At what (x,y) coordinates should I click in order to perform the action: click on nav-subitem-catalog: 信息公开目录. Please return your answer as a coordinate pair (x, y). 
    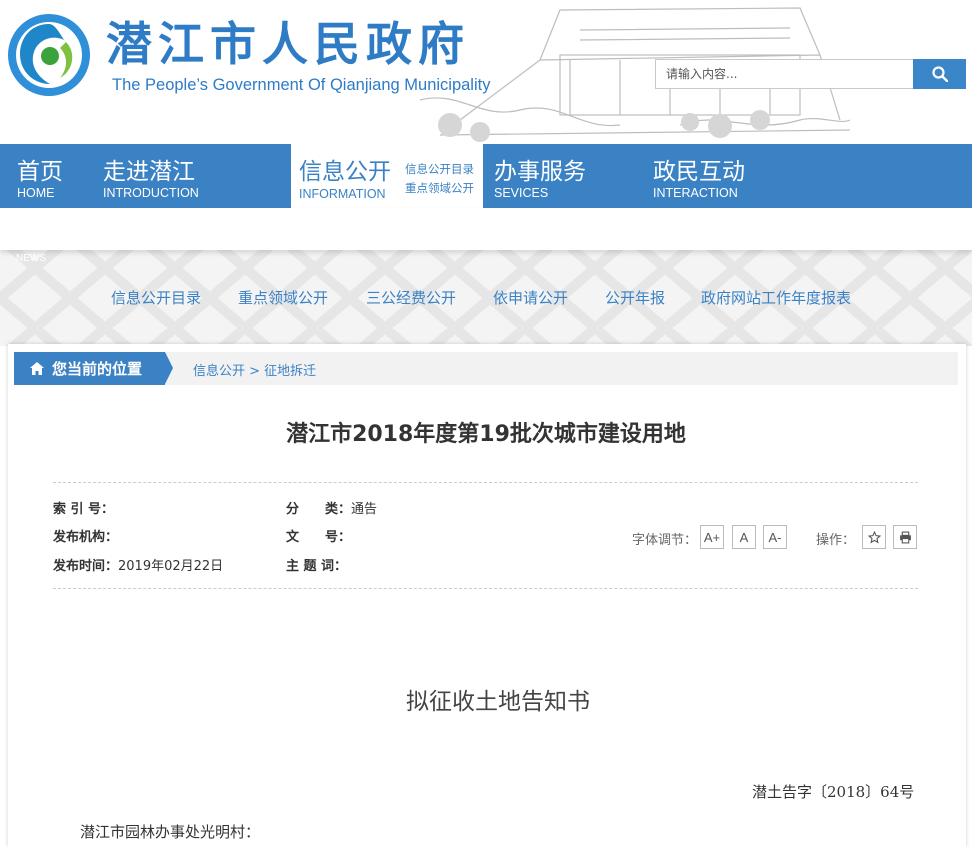
    Looking at the image, I should click on (439, 169).